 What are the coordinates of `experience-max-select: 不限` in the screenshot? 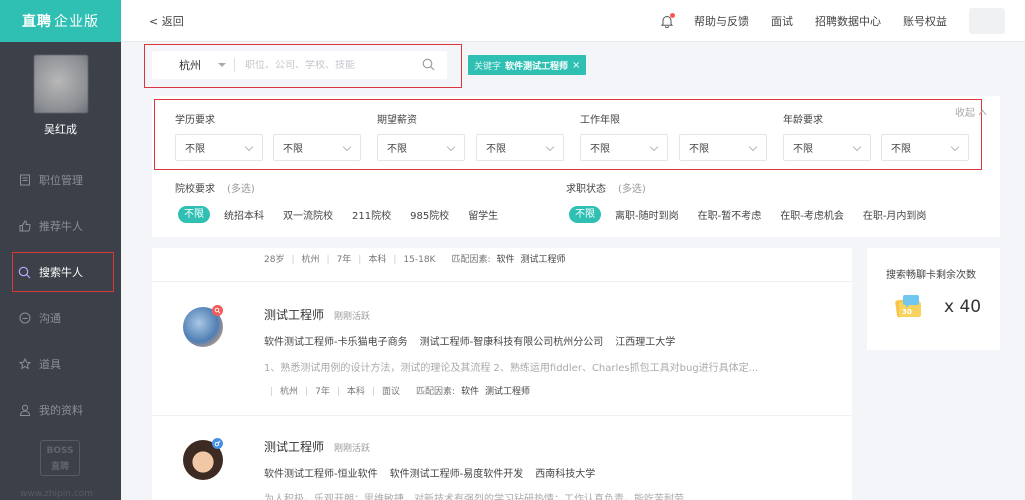 It's located at (723, 147).